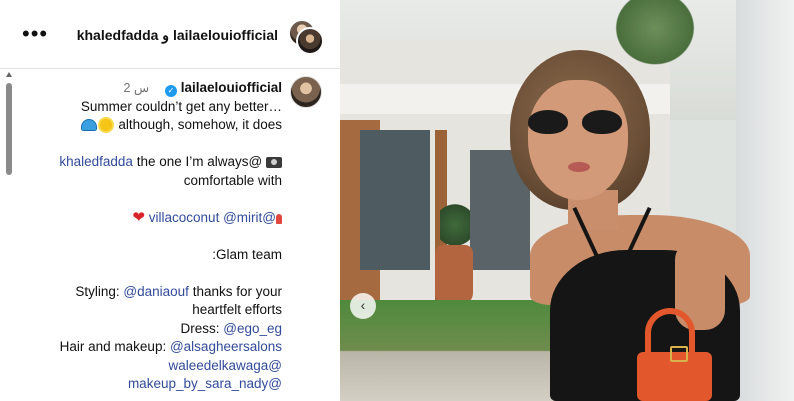 The height and width of the screenshot is (401, 794). What do you see at coordinates (237, 309) in the screenshot?
I see `caption-line: heartfelt efforts` at bounding box center [237, 309].